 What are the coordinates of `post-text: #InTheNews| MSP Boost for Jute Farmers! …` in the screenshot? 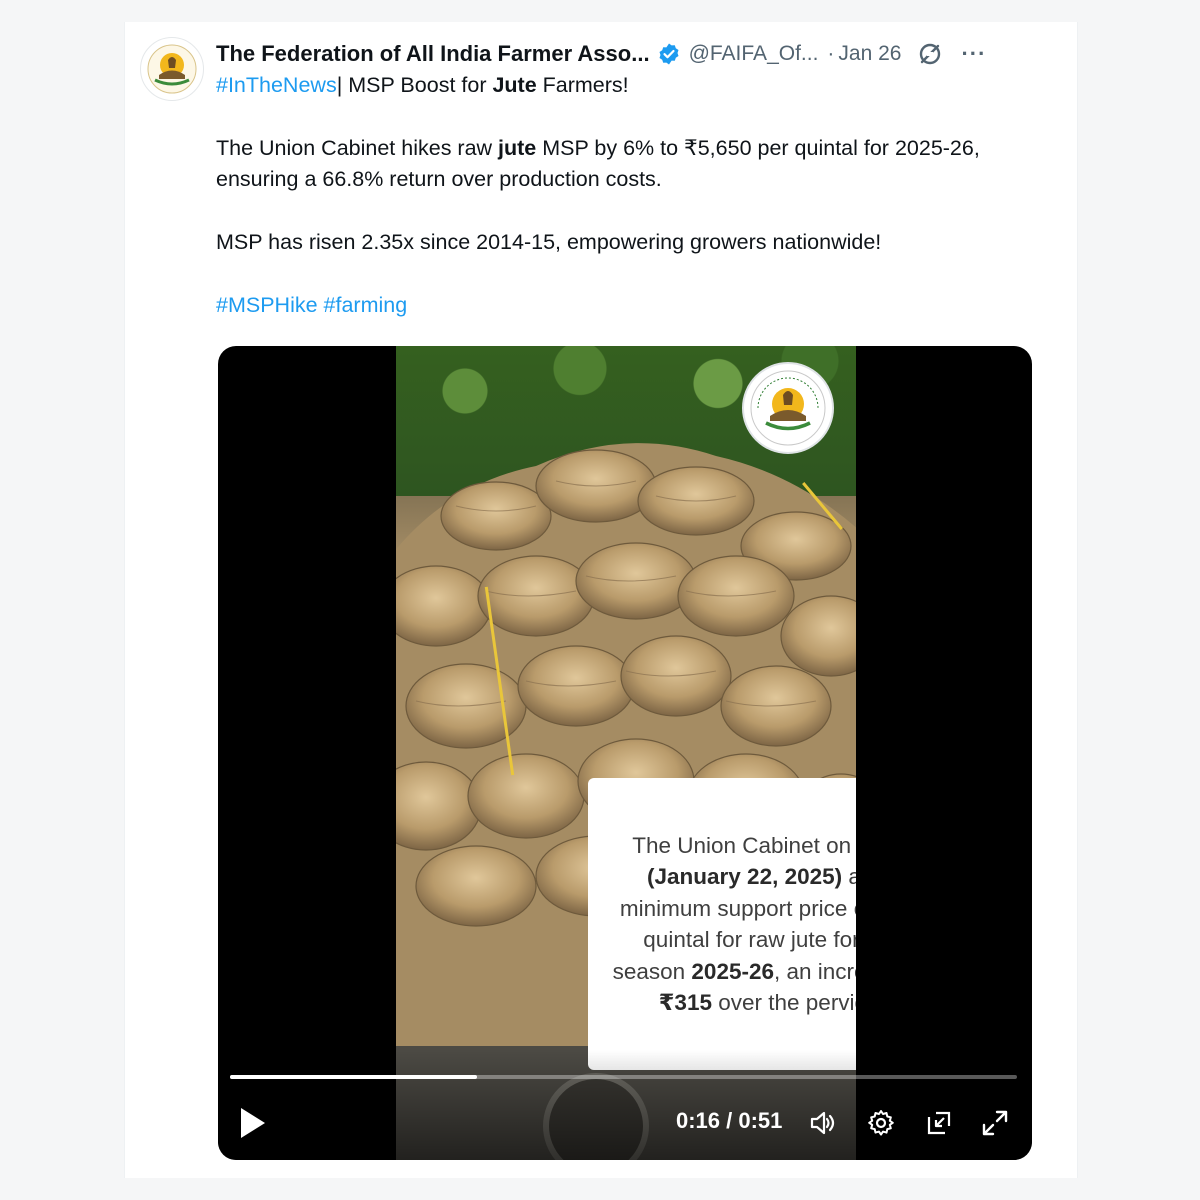 It's located at (616, 195).